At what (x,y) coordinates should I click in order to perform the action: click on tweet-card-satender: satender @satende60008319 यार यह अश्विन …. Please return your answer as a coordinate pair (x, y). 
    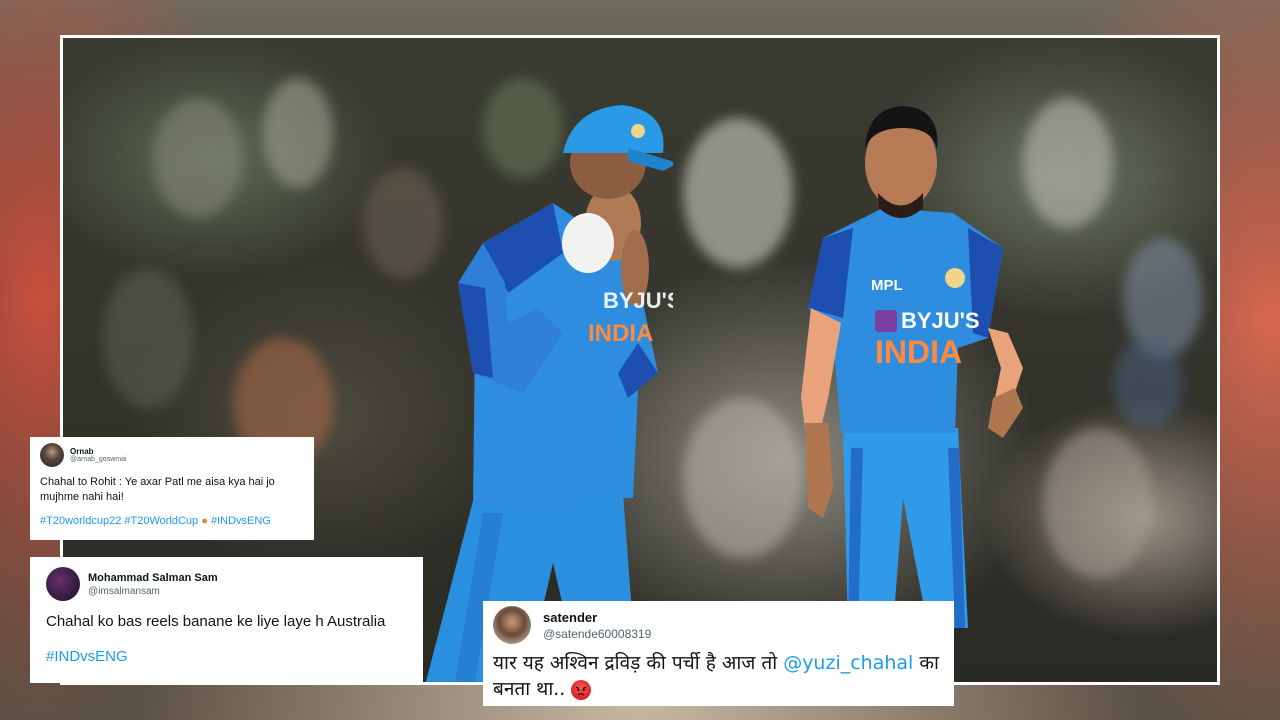
    Looking at the image, I should click on (718, 653).